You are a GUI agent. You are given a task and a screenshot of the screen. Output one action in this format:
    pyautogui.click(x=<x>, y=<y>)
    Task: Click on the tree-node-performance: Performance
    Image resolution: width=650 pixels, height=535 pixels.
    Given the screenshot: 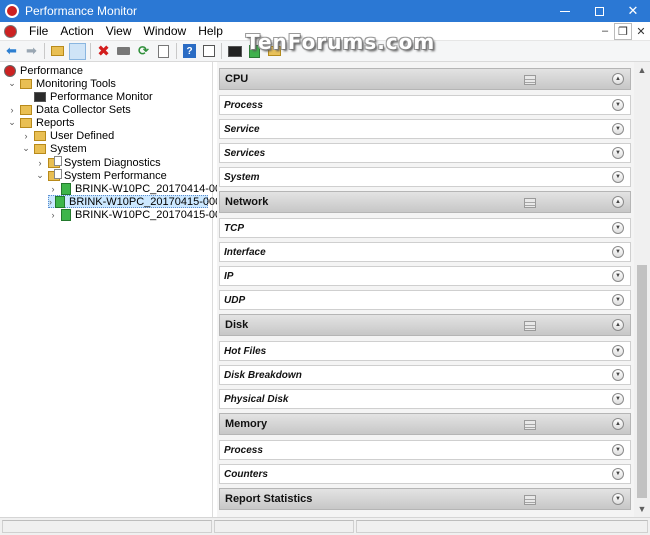 What is the action you would take?
    pyautogui.click(x=43, y=70)
    